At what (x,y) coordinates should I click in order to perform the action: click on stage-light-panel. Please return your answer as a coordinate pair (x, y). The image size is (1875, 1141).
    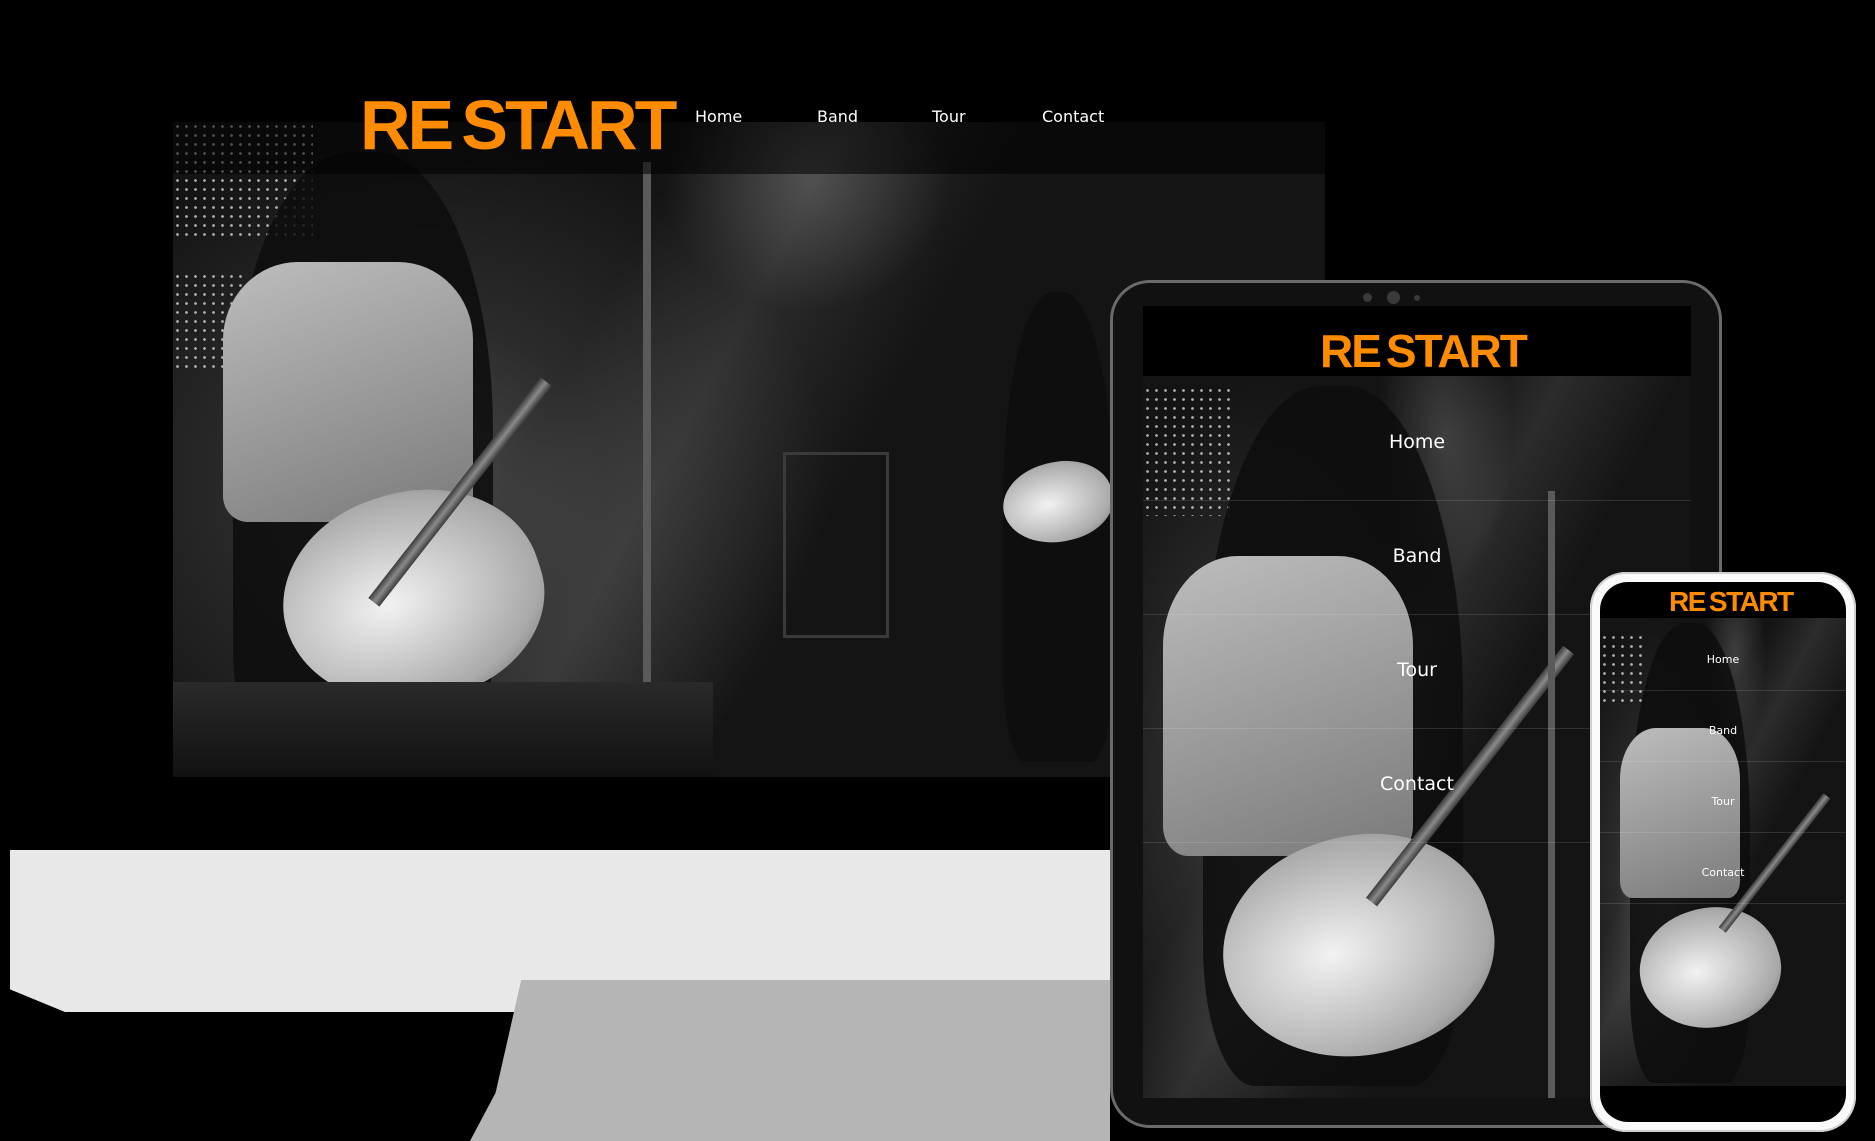
    Looking at the image, I should click on (1622, 668).